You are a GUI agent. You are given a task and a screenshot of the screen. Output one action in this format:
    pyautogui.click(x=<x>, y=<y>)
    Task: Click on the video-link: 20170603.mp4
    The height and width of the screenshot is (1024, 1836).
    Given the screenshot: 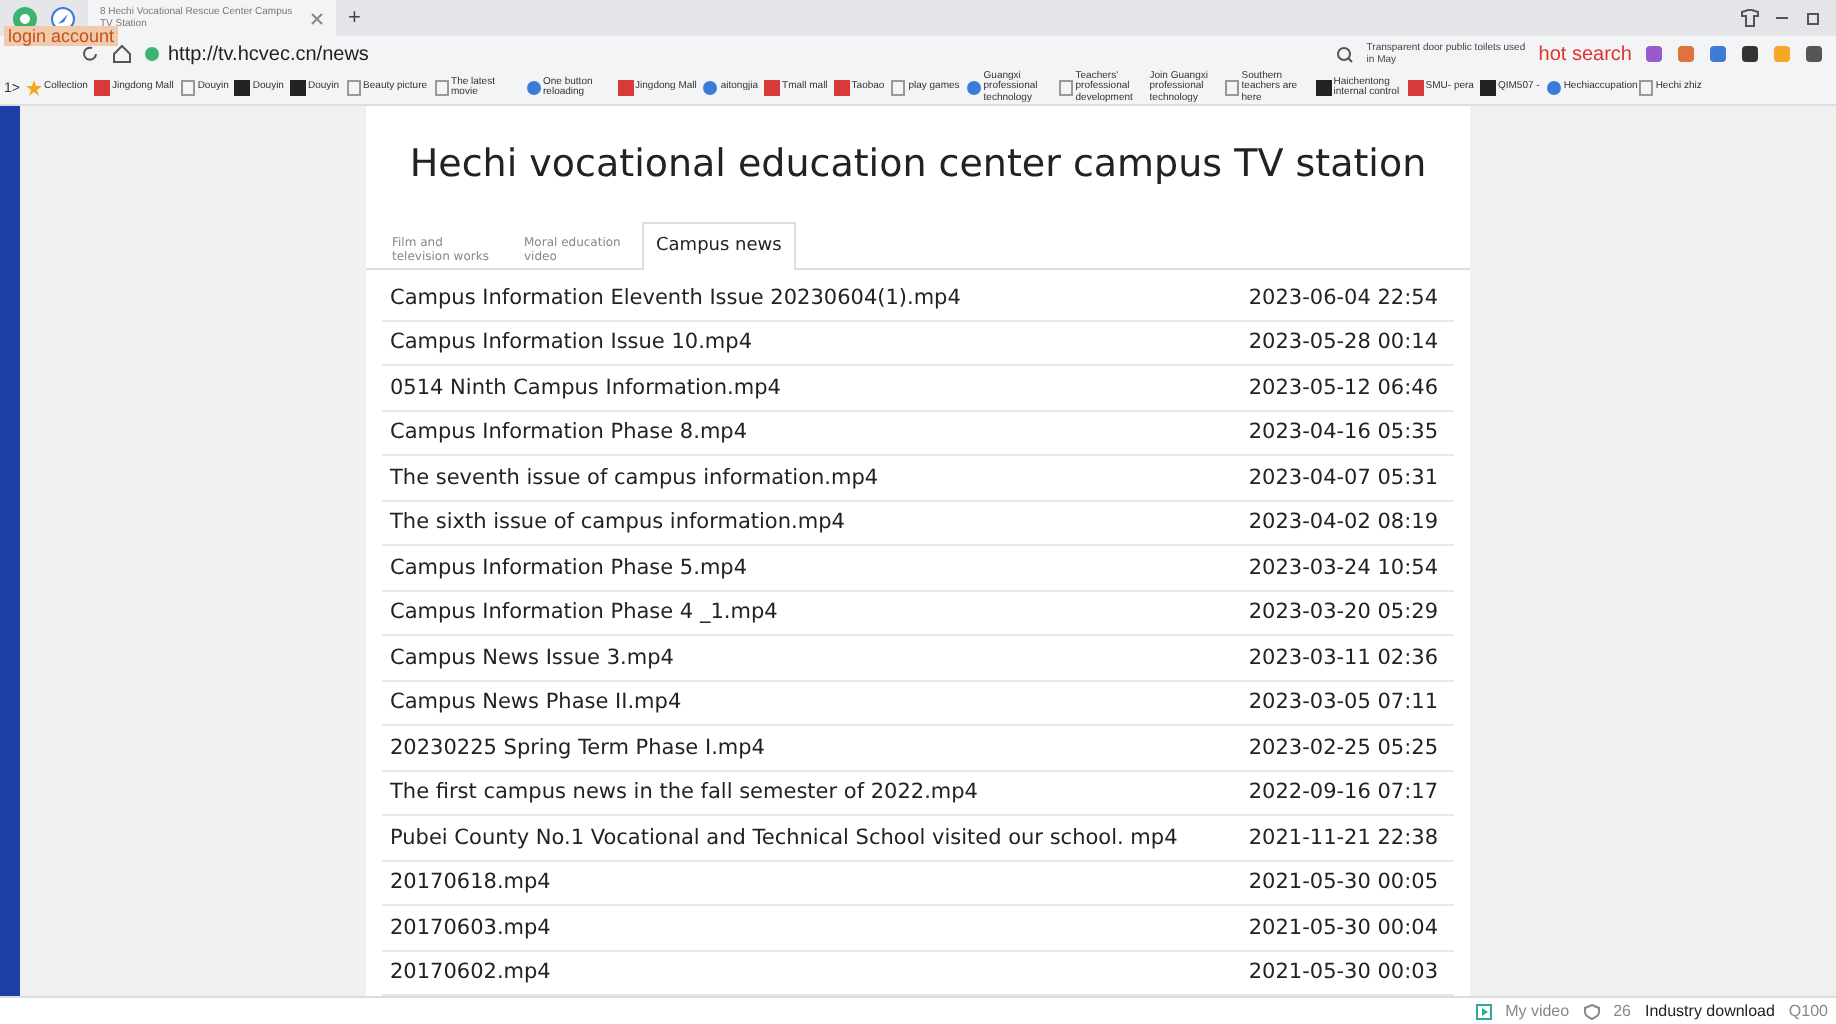 What is the action you would take?
    pyautogui.click(x=470, y=927)
    